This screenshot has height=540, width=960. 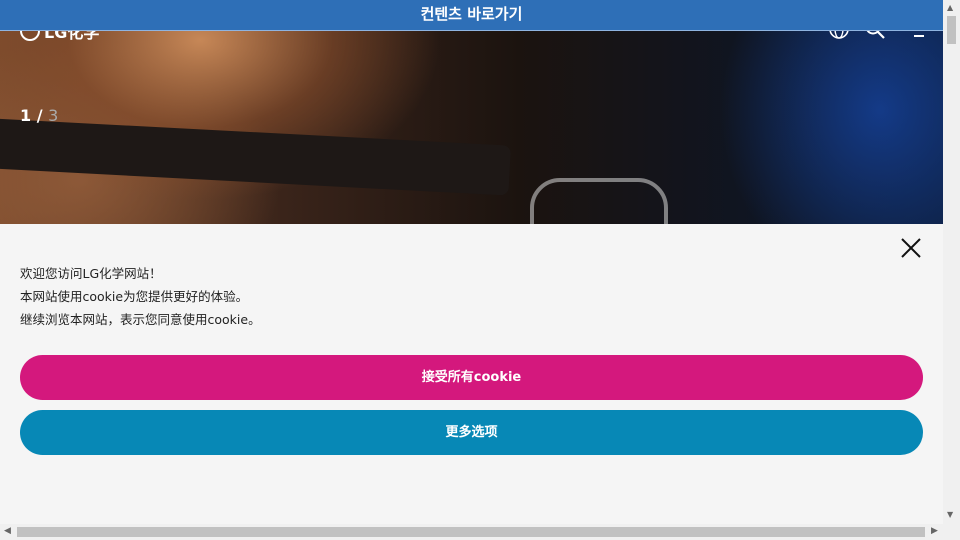 I want to click on horizontal-scroll-thumb, so click(x=471, y=532).